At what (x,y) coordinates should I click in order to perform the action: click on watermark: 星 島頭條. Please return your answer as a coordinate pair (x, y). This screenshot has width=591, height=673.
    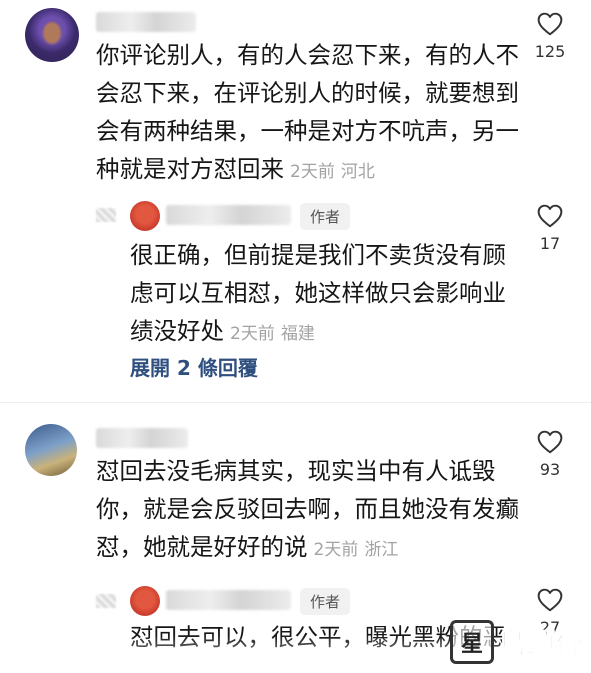
    Looking at the image, I should click on (517, 642).